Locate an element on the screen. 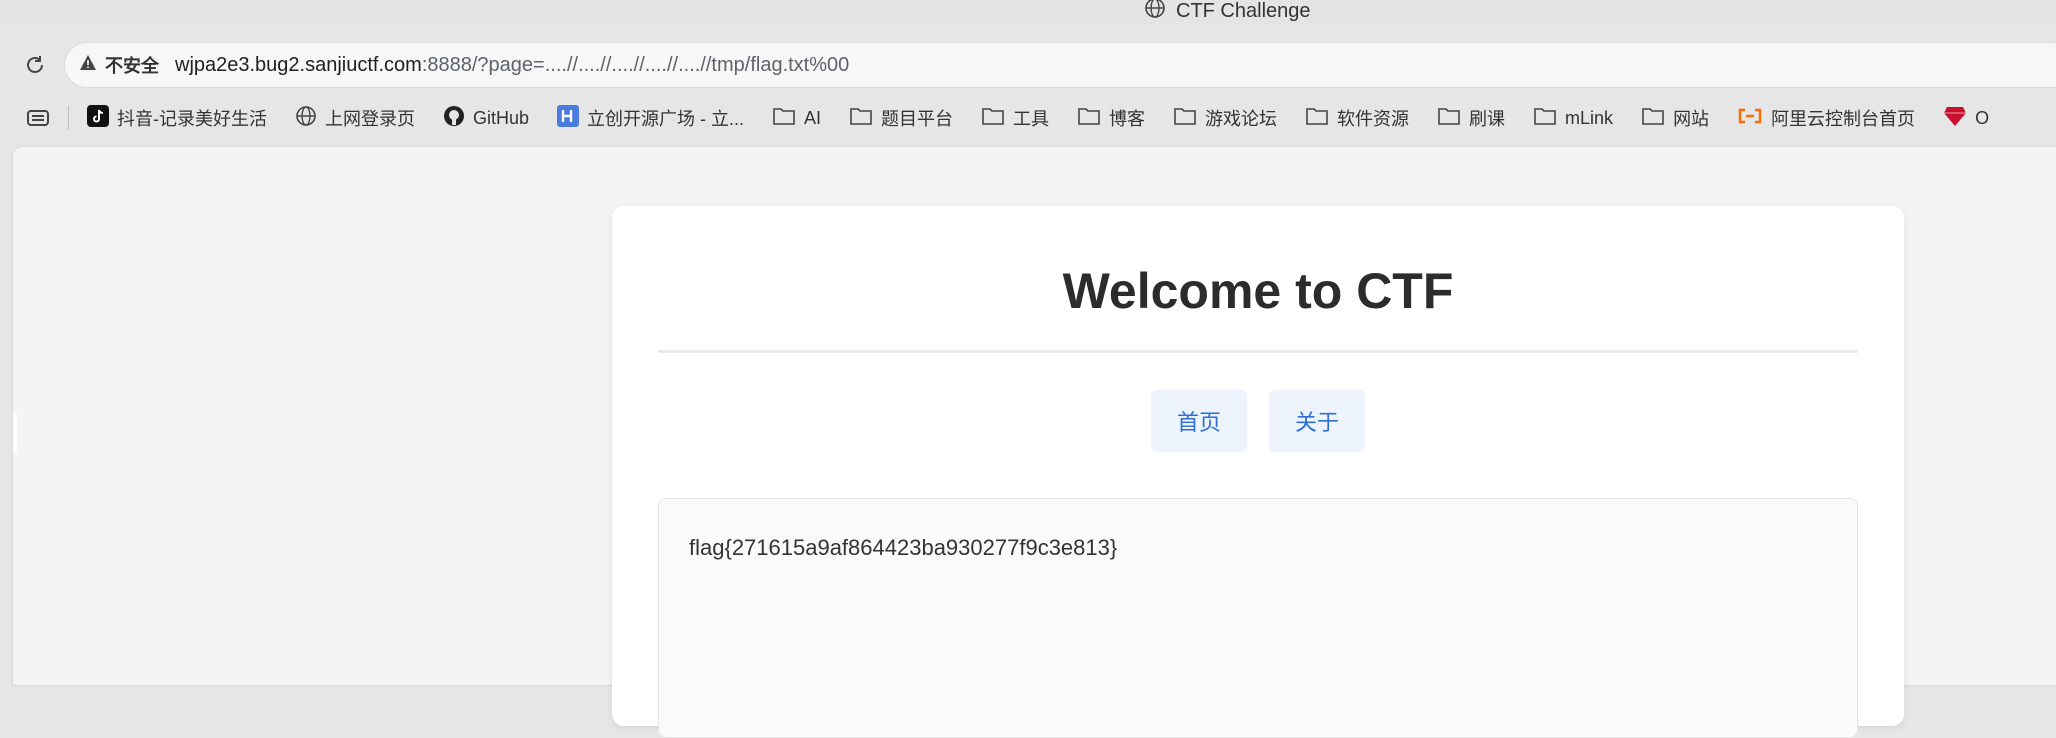  bookmark-label: 博客 is located at coordinates (1127, 119).